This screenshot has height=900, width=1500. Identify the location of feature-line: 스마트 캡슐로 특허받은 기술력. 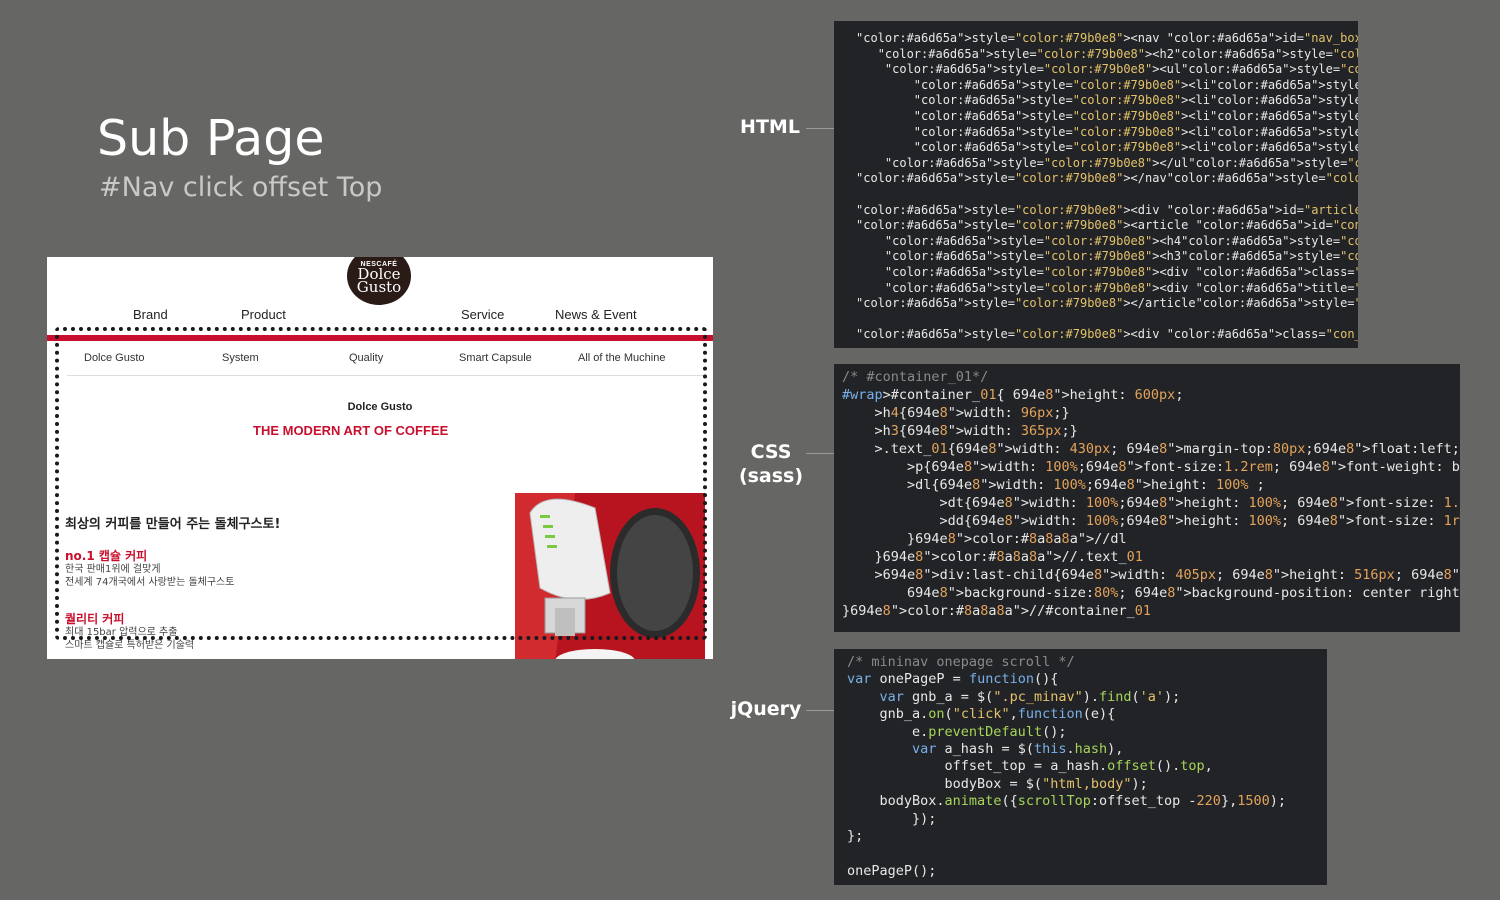
(130, 645).